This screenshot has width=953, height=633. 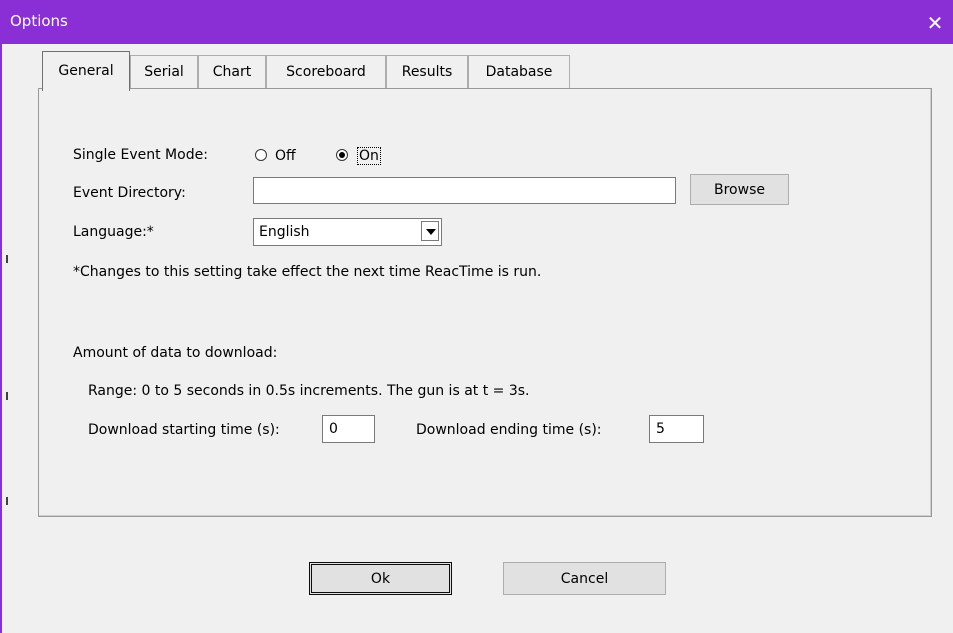 I want to click on tab-general: General, so click(x=86, y=71).